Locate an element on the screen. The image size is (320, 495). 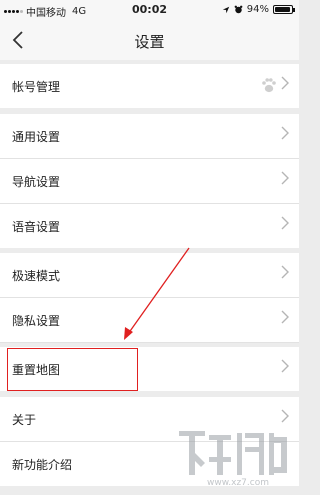
watermark-logo: www.xz7.com is located at coordinates (233, 459).